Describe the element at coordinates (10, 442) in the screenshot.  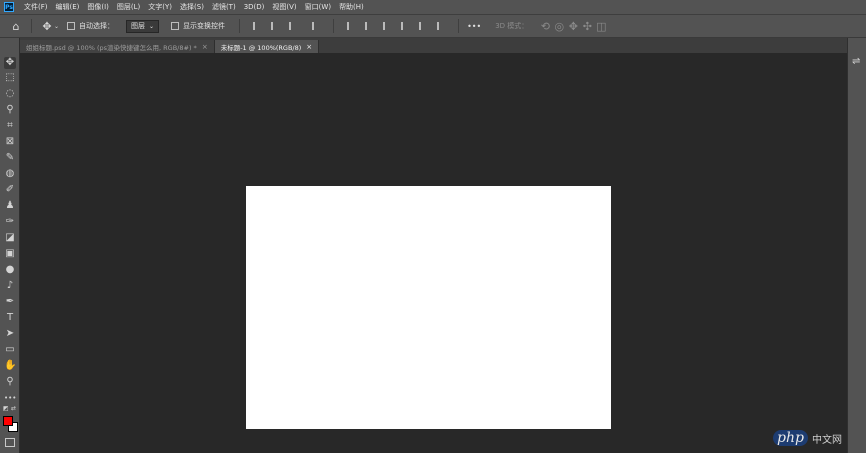
I see `quick-mask-icon` at that location.